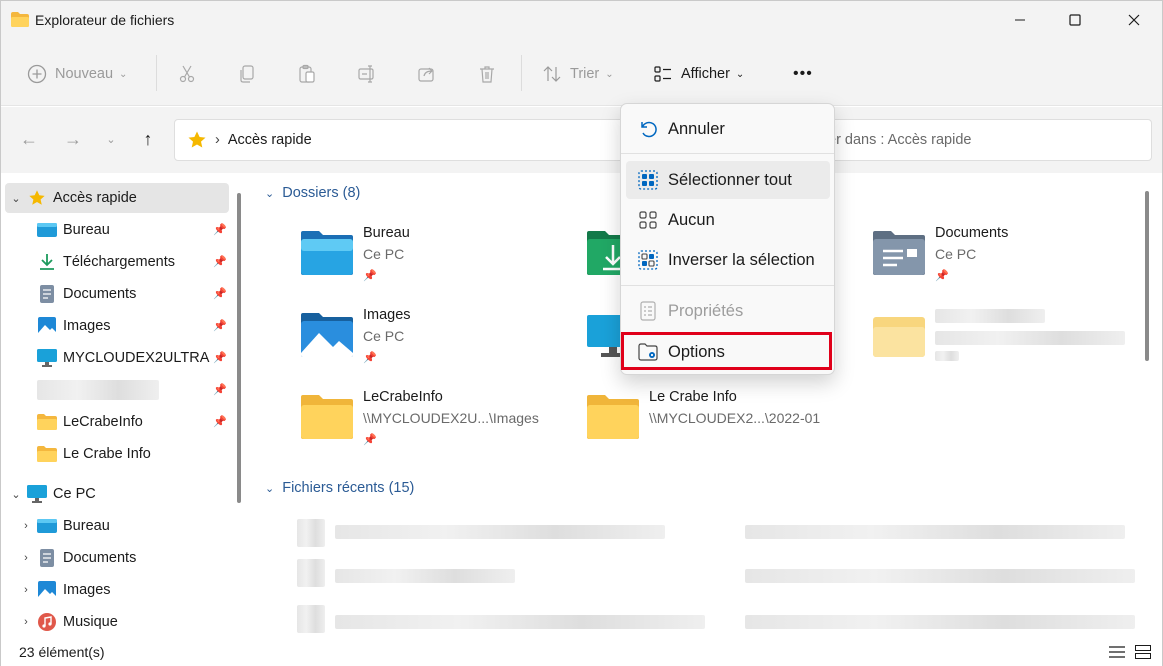  I want to click on folder-tile-documents: Documents Ce PC 📌, so click(1006, 257).